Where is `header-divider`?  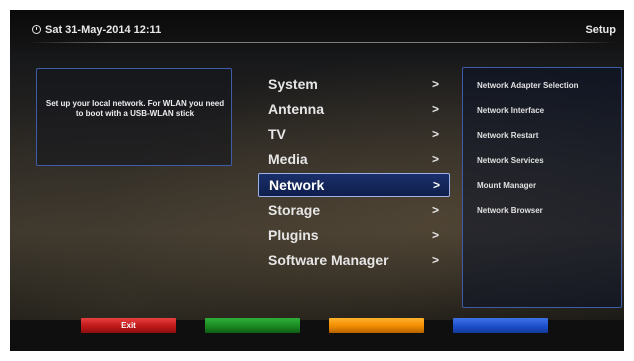
header-divider is located at coordinates (323, 42).